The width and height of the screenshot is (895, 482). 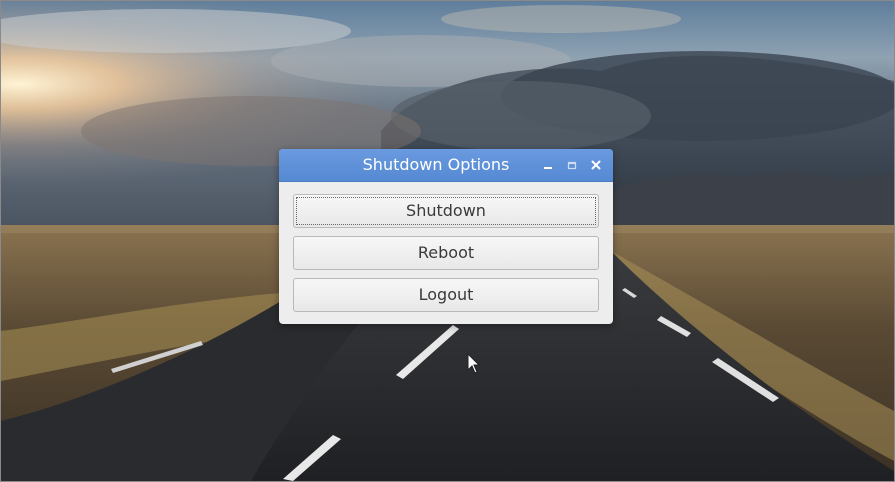 I want to click on mouse-pointer-icon, so click(x=474, y=363).